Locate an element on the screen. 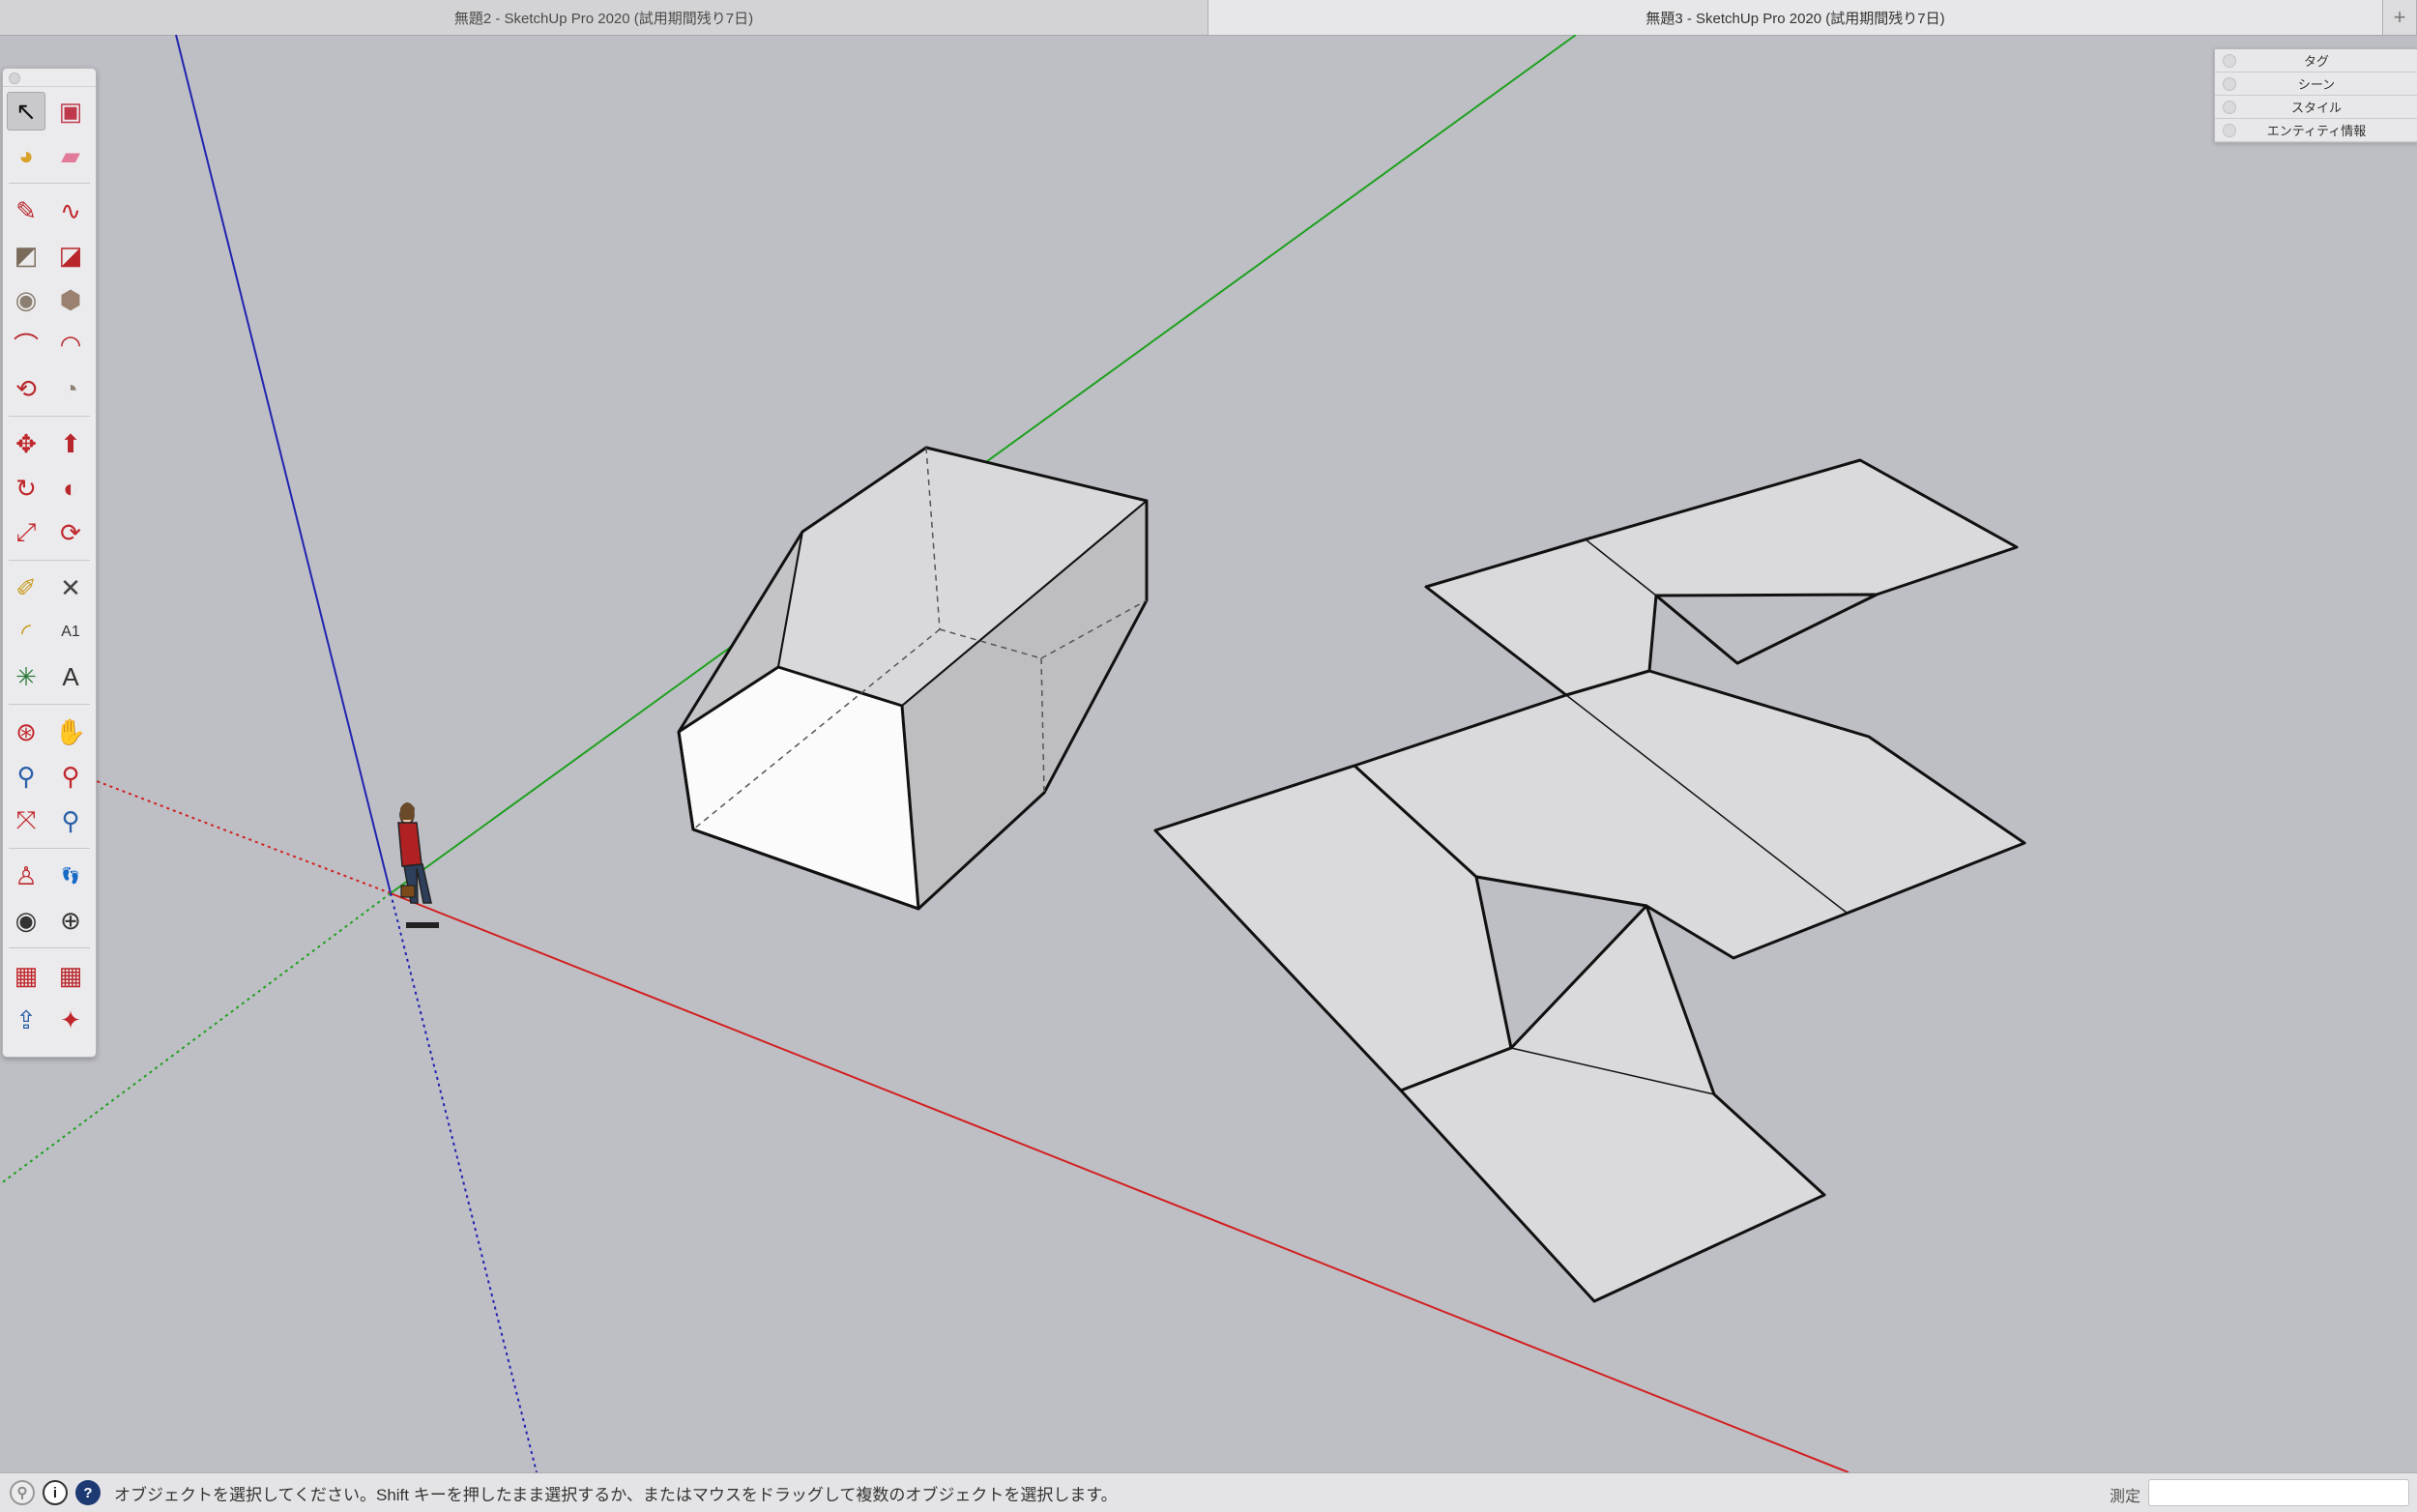  extension-manager-tool: ✦ is located at coordinates (70, 1020).